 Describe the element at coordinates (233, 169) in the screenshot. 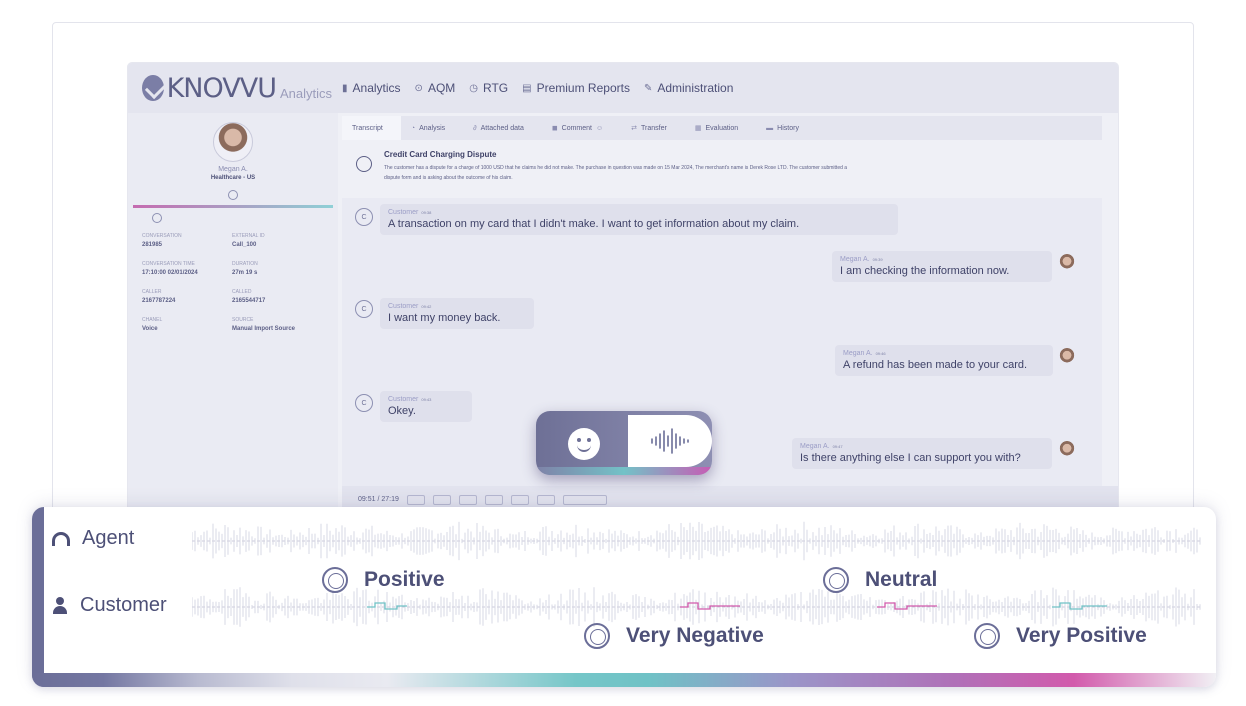

I see `agent-name: Megan A.` at that location.